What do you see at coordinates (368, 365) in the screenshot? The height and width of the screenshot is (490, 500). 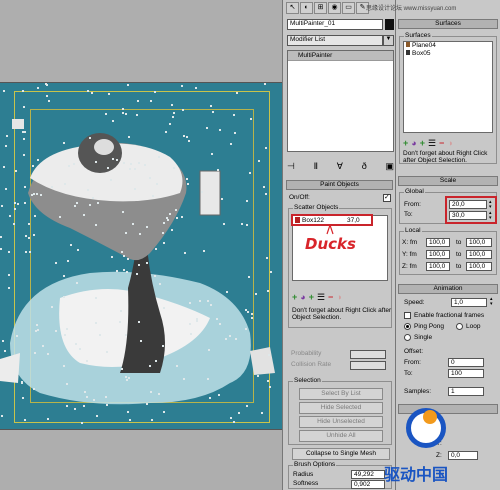 I see `collision-rate-spinner` at bounding box center [368, 365].